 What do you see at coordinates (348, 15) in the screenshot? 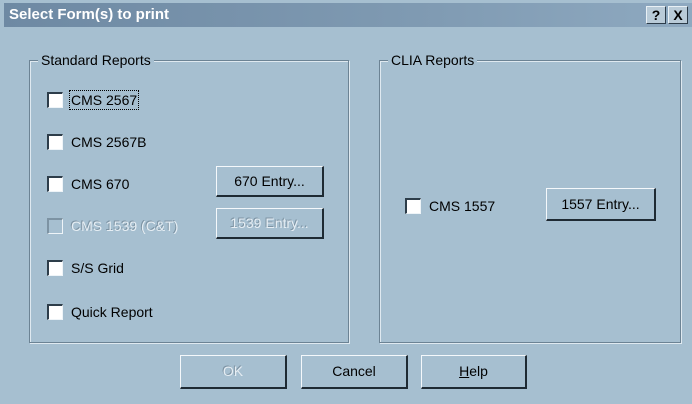
I see `title-bar: Select Form(s) to print ? X` at bounding box center [348, 15].